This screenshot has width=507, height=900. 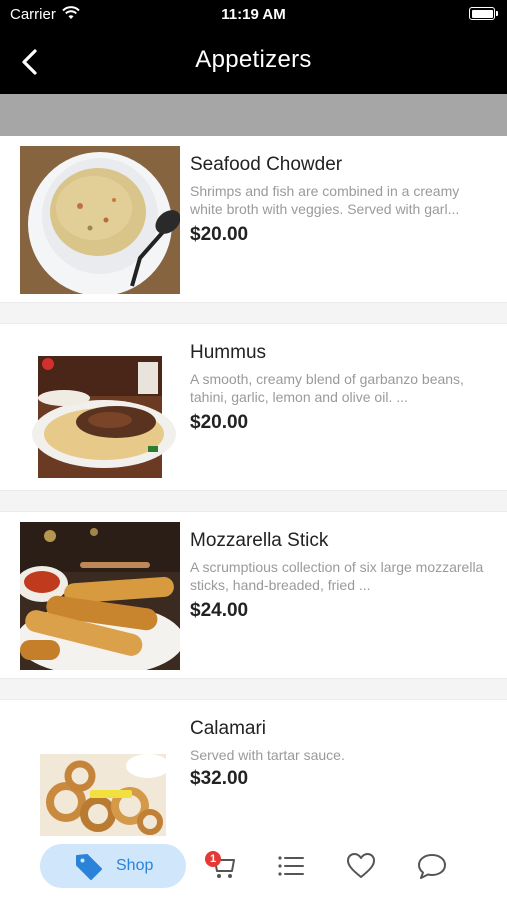 I want to click on tag-icon, so click(x=89, y=867).